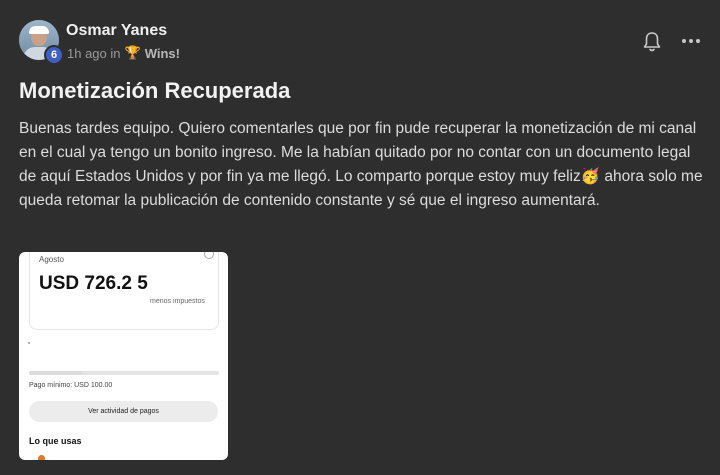 This screenshot has width=720, height=475. I want to click on earnings-card: Agosto USD 726.2 5 menos impuestos, so click(124, 291).